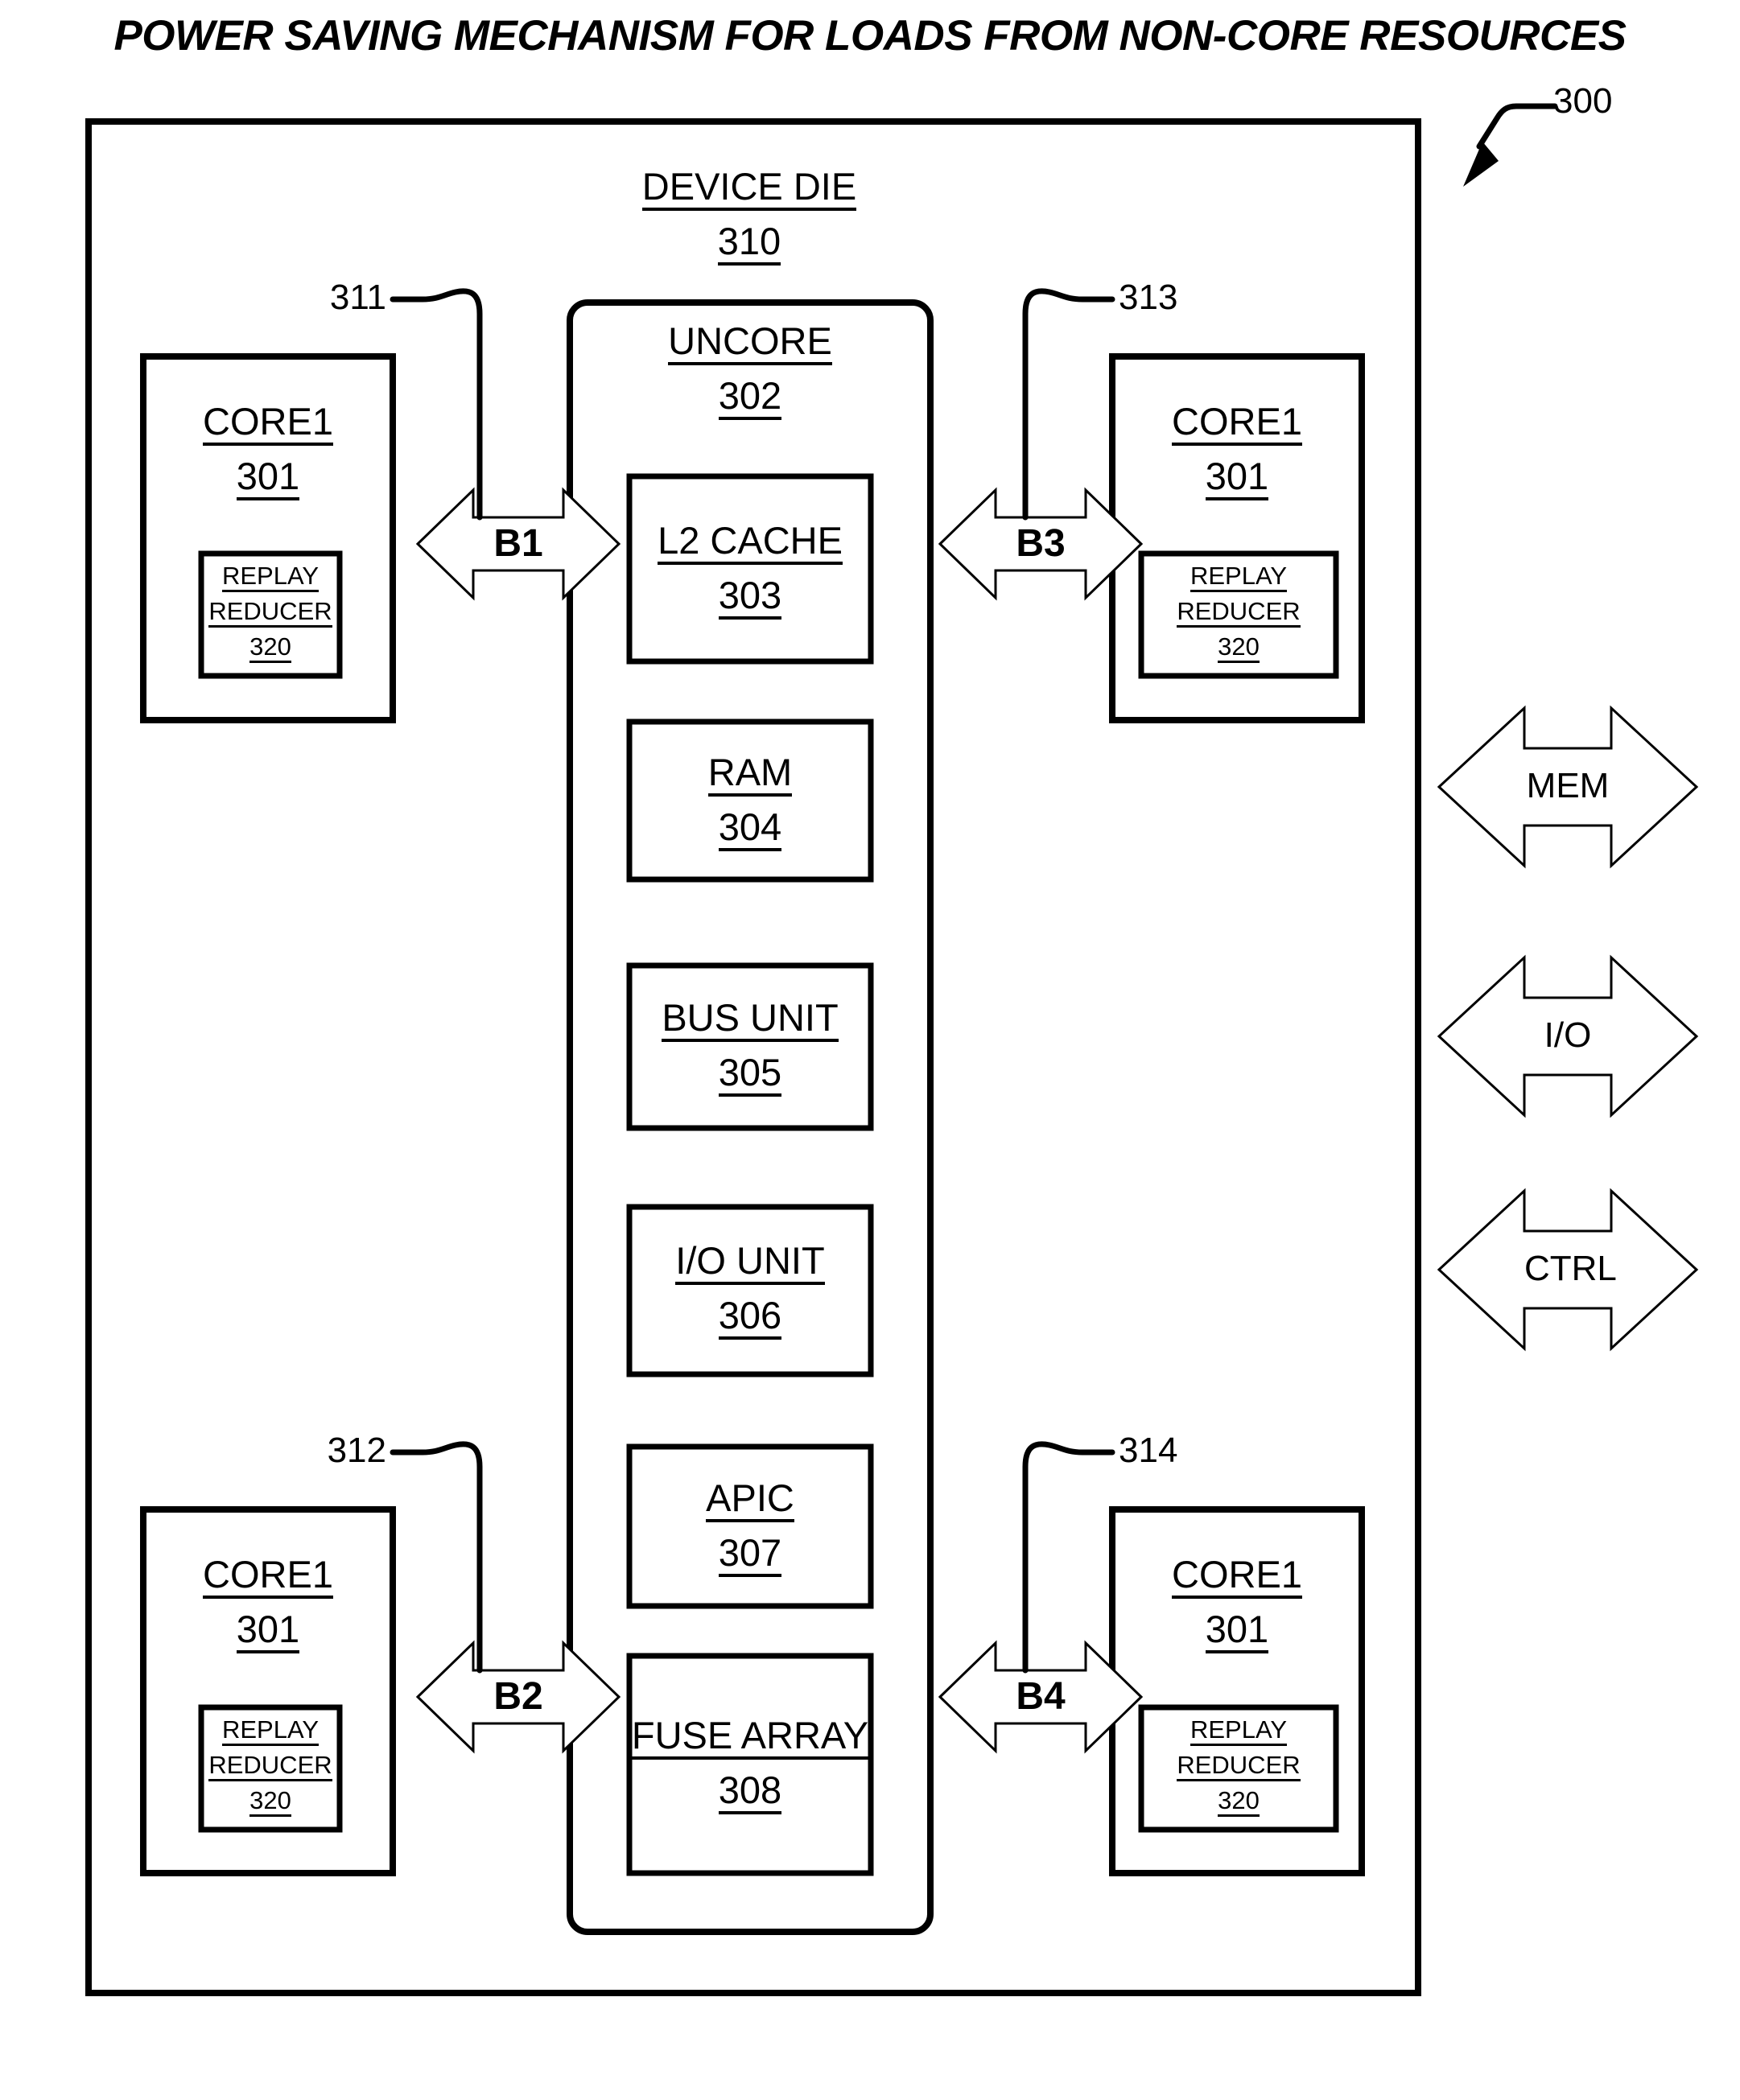 The width and height of the screenshot is (1740, 2100). I want to click on replay-line1-top-right: REPLAY, so click(1239, 577).